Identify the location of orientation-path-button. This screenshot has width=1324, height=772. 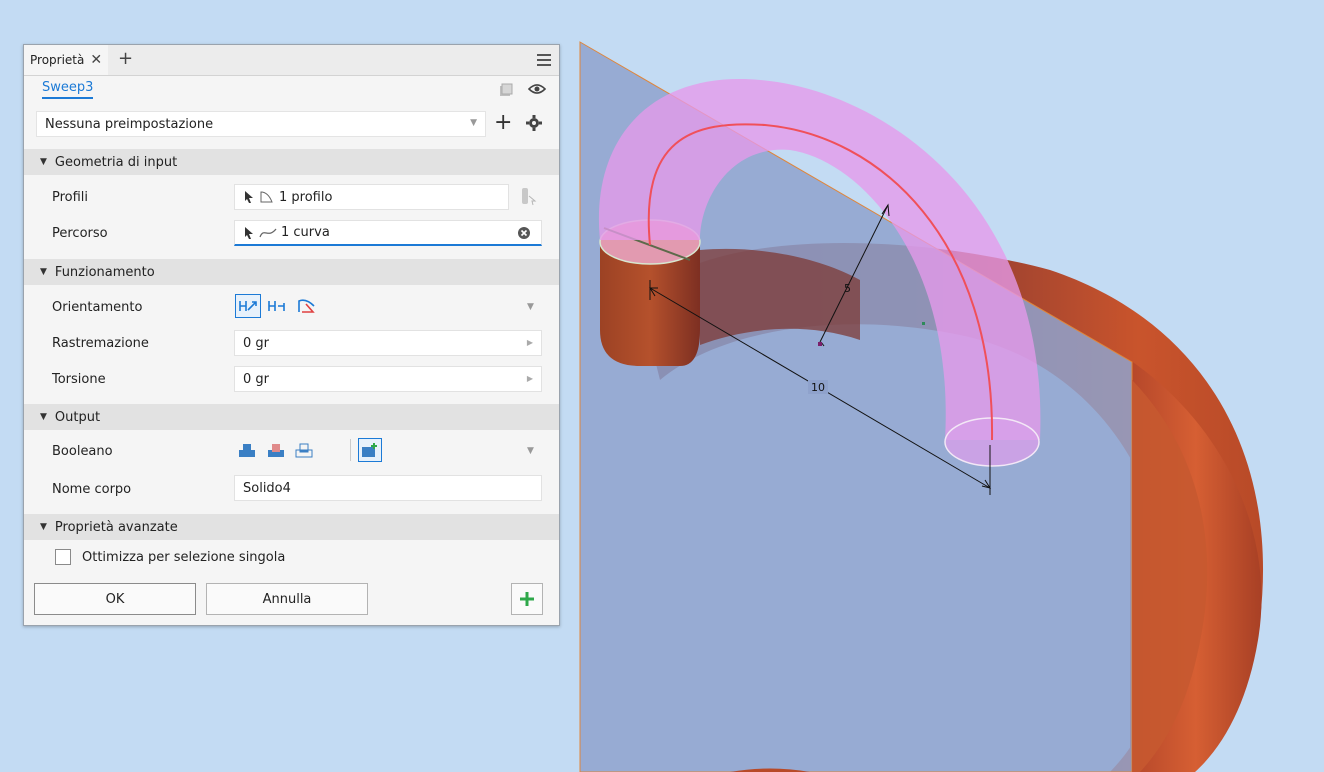
(248, 306).